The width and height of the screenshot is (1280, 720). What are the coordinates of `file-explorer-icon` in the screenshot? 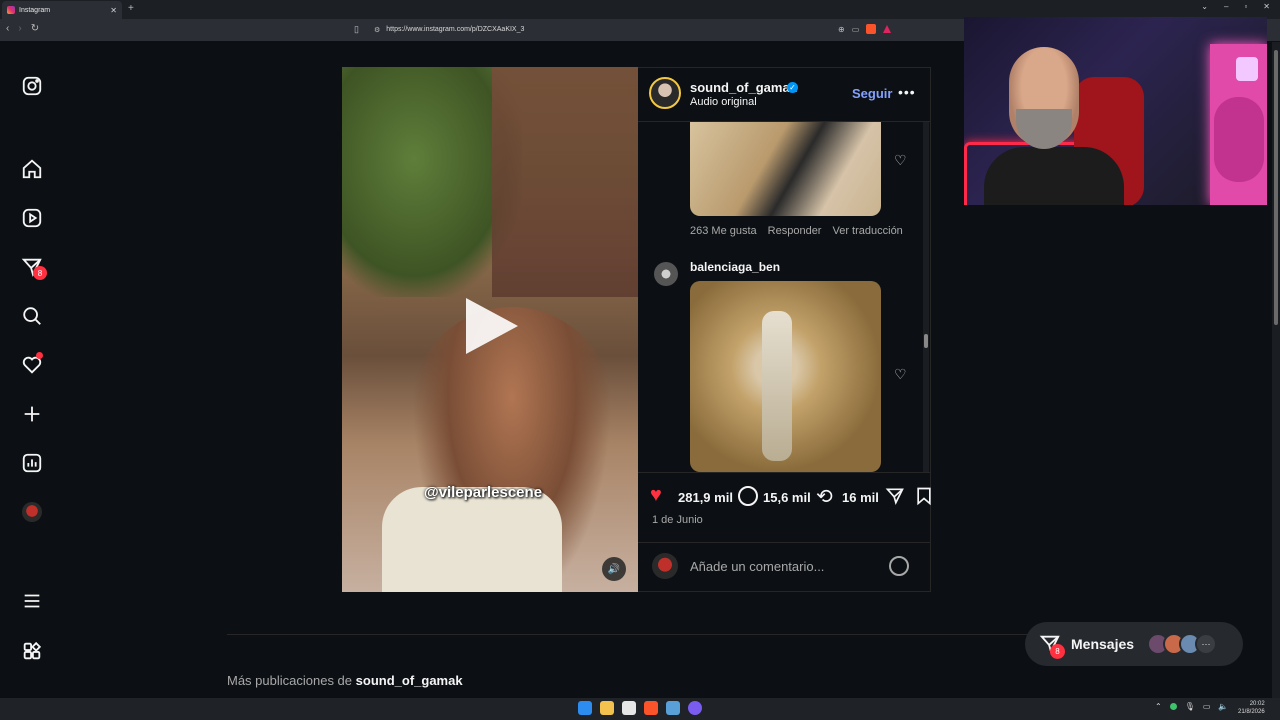 It's located at (607, 708).